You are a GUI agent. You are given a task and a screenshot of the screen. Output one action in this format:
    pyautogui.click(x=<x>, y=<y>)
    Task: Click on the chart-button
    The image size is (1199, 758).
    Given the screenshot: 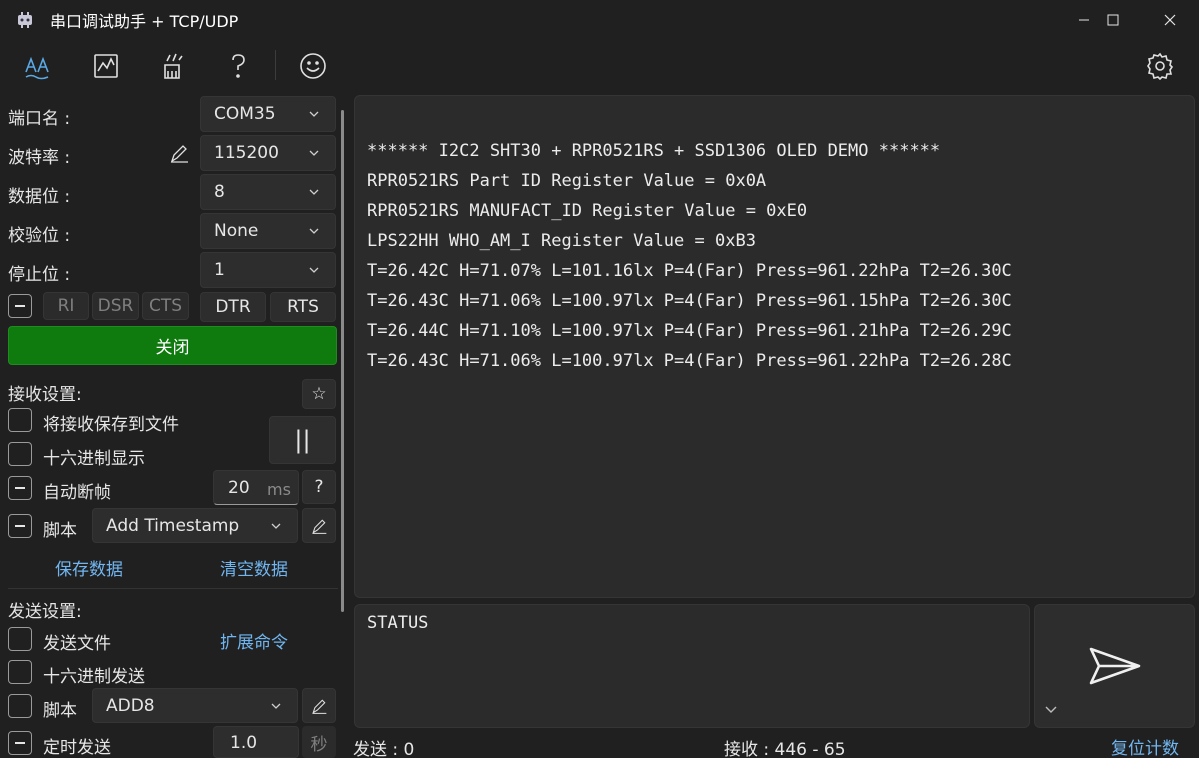 What is the action you would take?
    pyautogui.click(x=106, y=66)
    